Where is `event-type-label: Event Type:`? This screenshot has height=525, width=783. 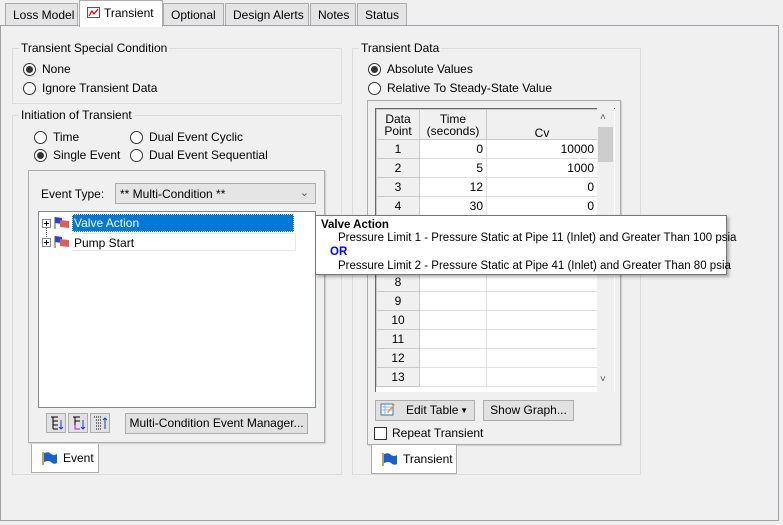
event-type-label: Event Type: is located at coordinates (73, 194).